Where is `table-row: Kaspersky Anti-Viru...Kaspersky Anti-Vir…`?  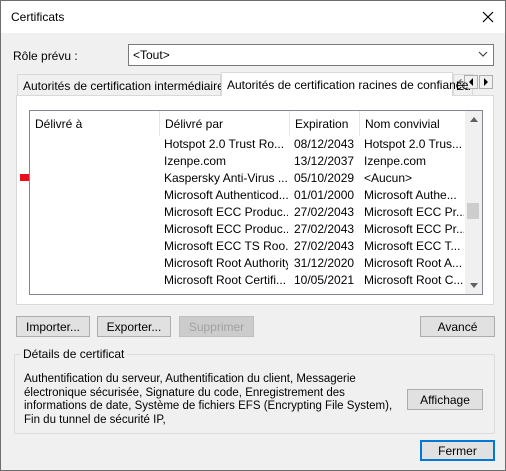 table-row: Kaspersky Anti-Viru...Kaspersky Anti-Vir… is located at coordinates (248, 178).